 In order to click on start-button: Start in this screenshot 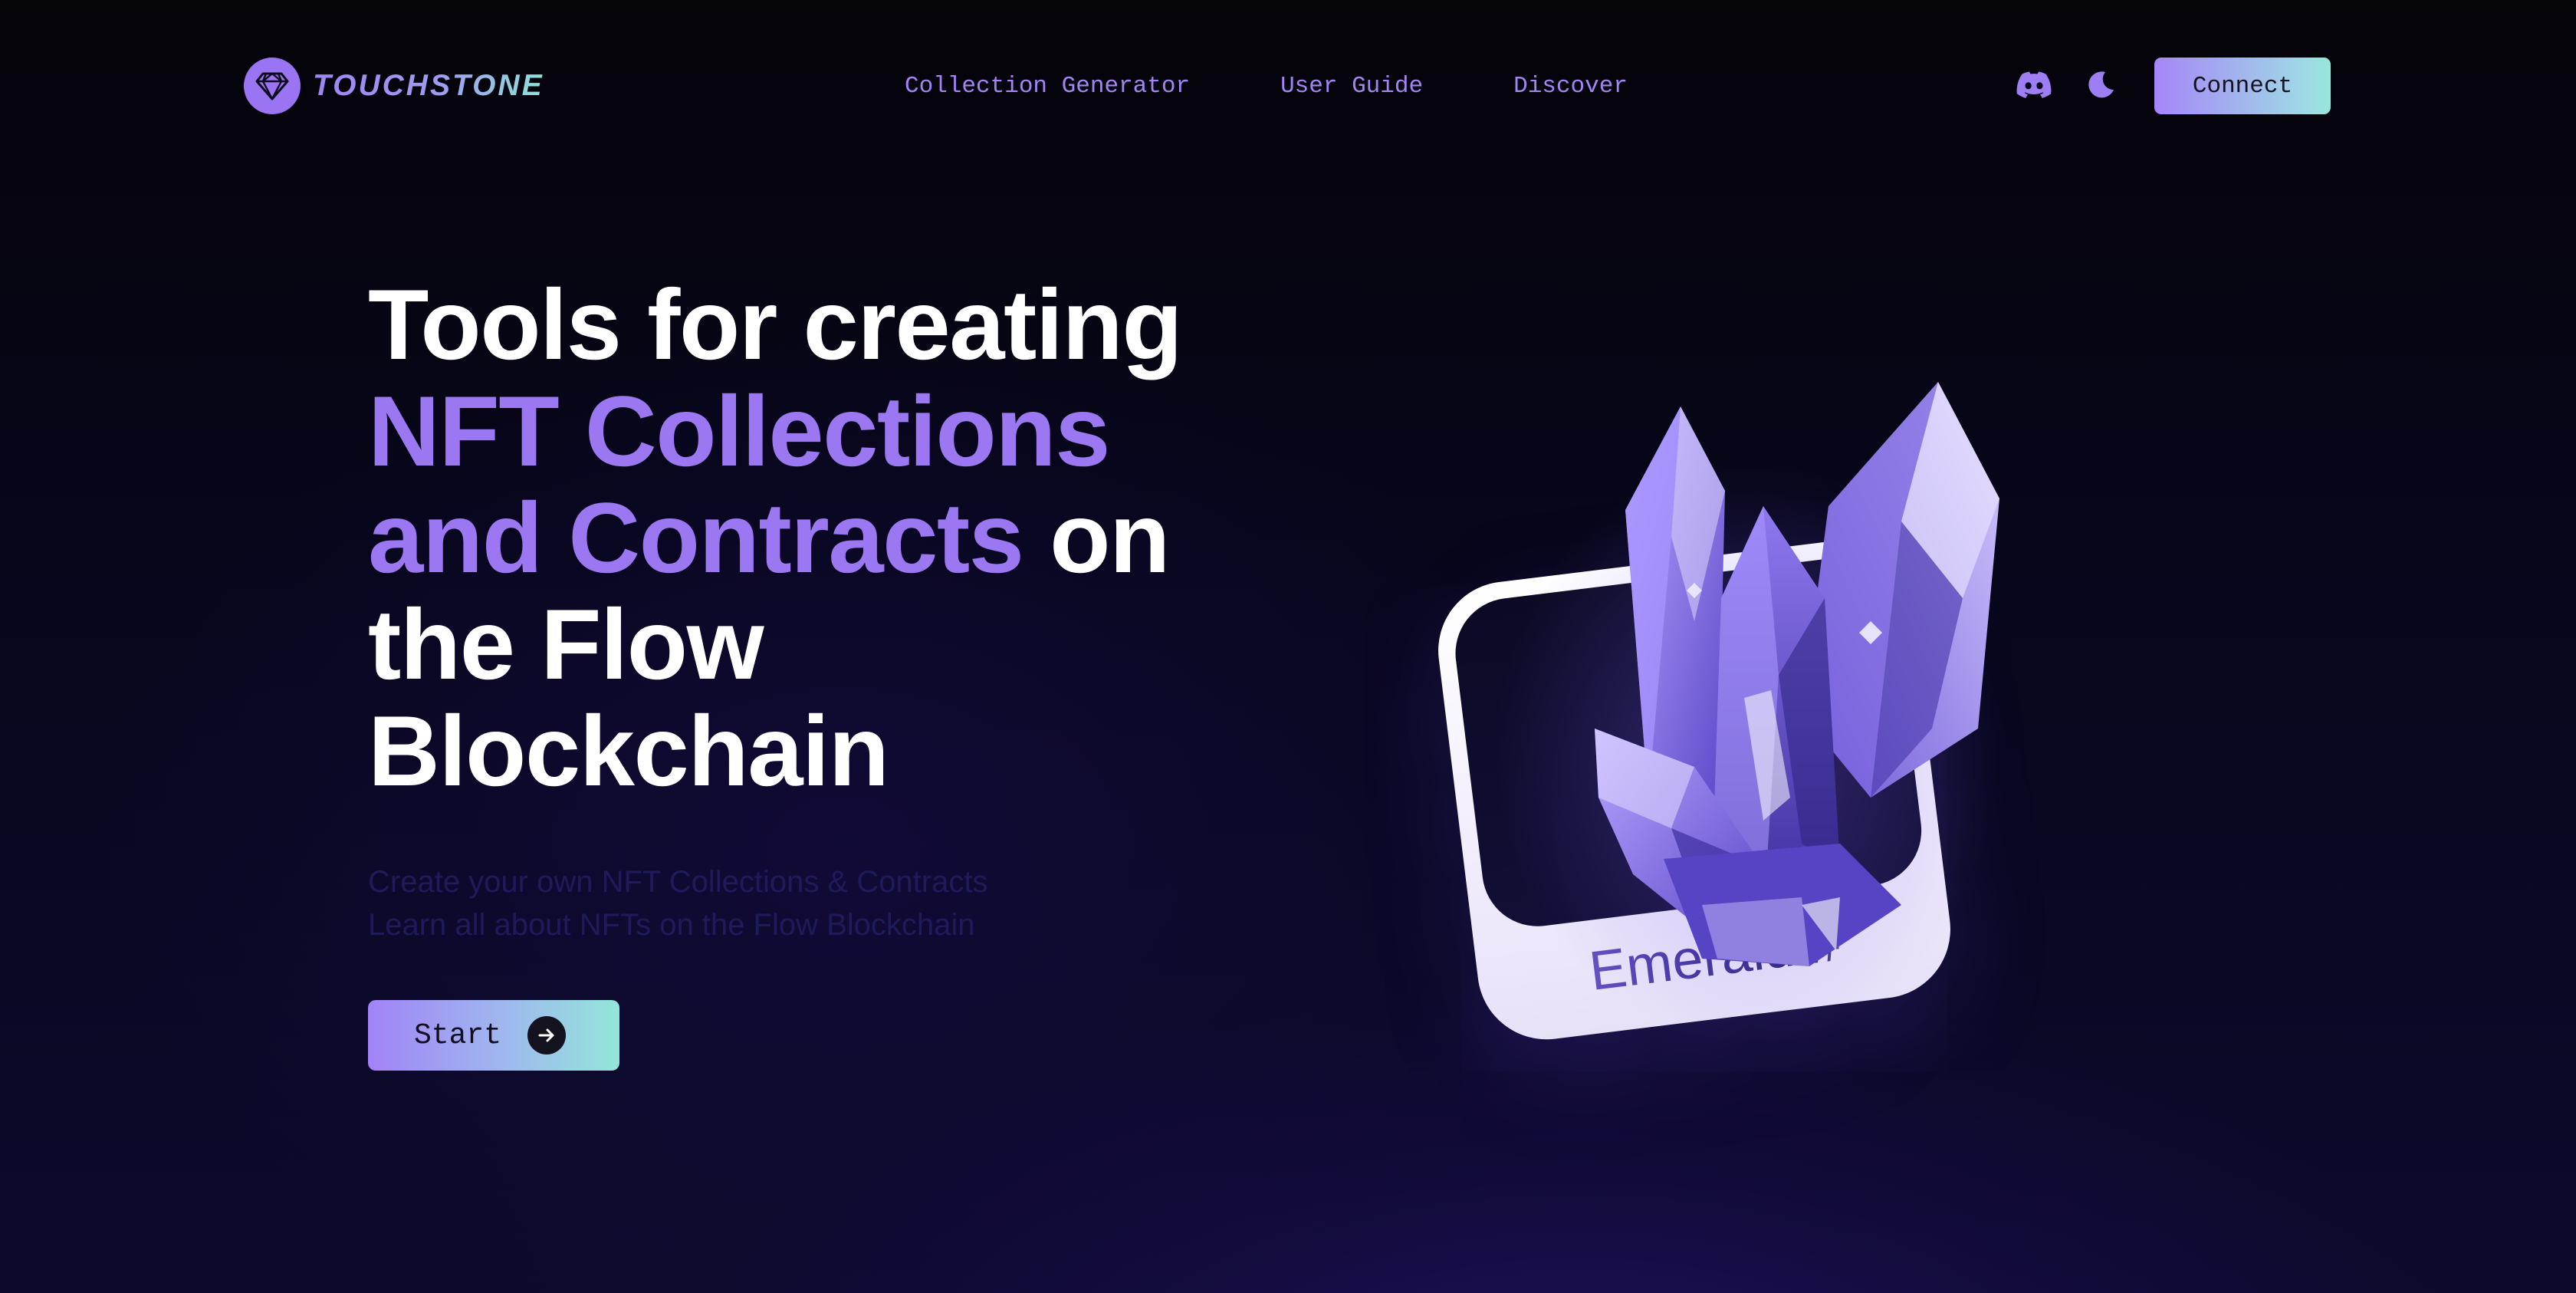, I will do `click(493, 1035)`.